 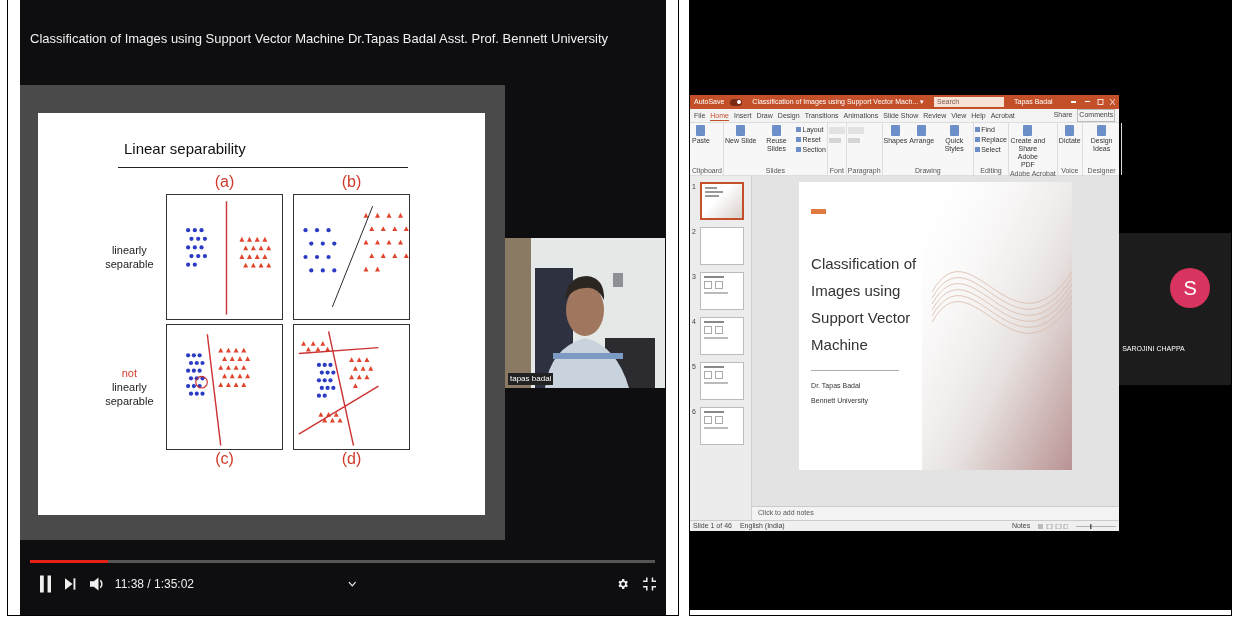 I want to click on autosave-toggle, so click(x=736, y=102).